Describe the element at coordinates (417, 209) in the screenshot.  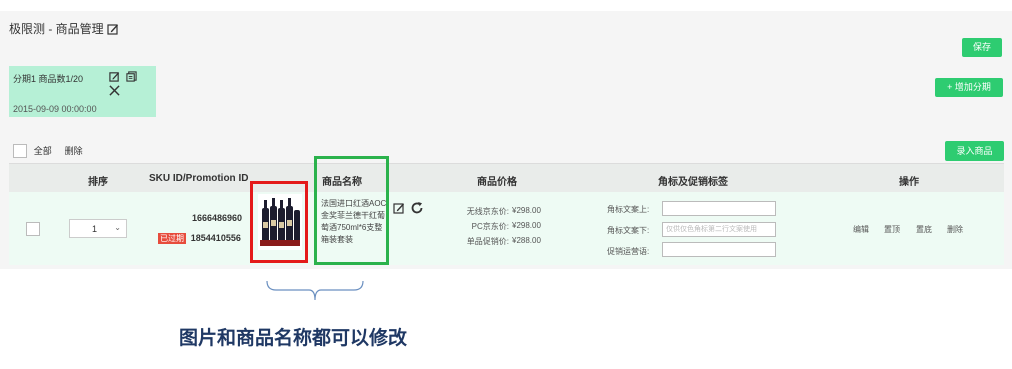
I see `refresh-icon` at that location.